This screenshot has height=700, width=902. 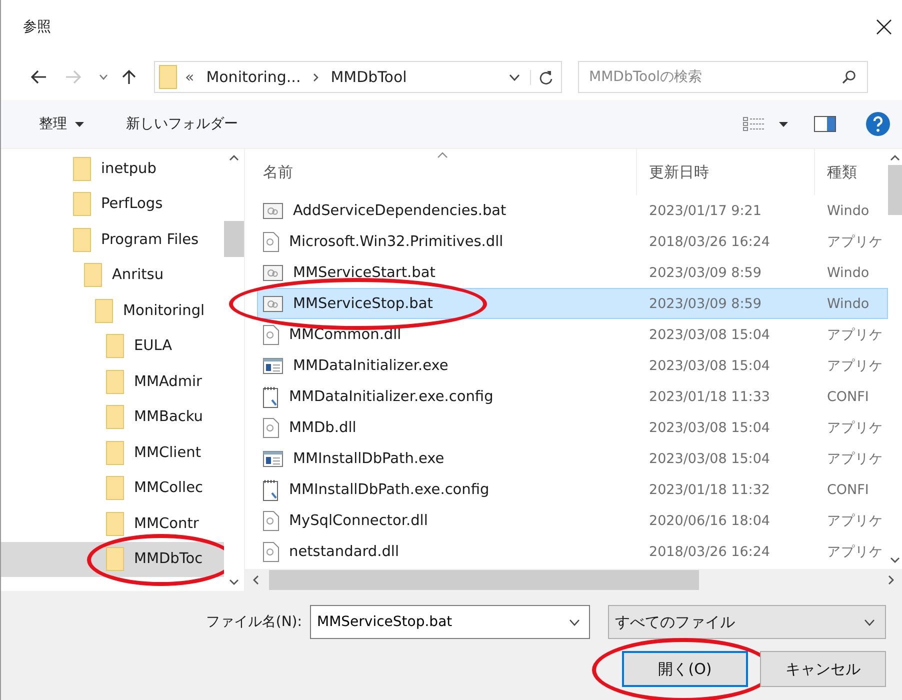 What do you see at coordinates (878, 124) in the screenshot?
I see `help-icon` at bounding box center [878, 124].